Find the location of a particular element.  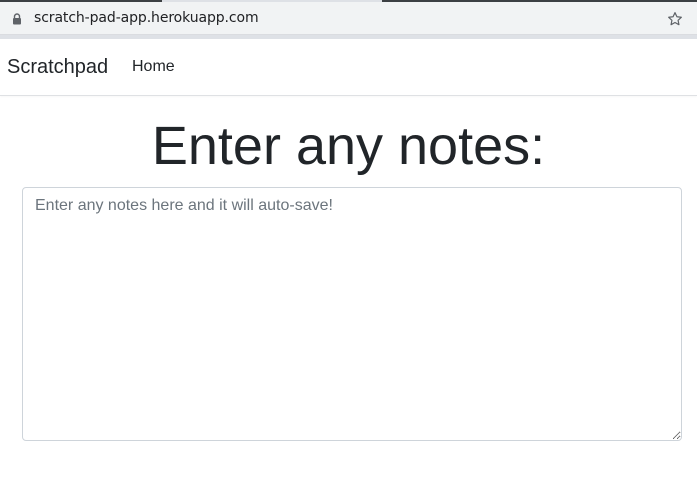

bookmark-star-icon is located at coordinates (675, 19).